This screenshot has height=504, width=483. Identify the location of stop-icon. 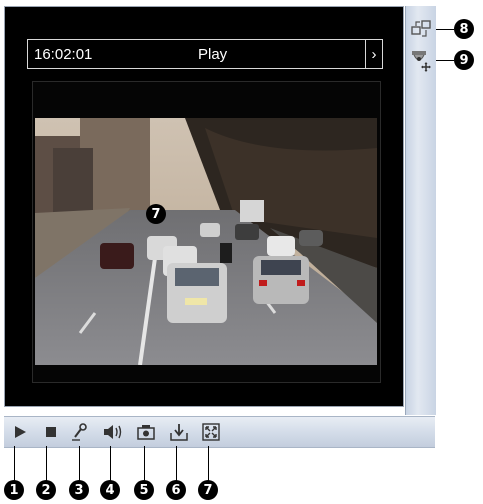
(51, 432).